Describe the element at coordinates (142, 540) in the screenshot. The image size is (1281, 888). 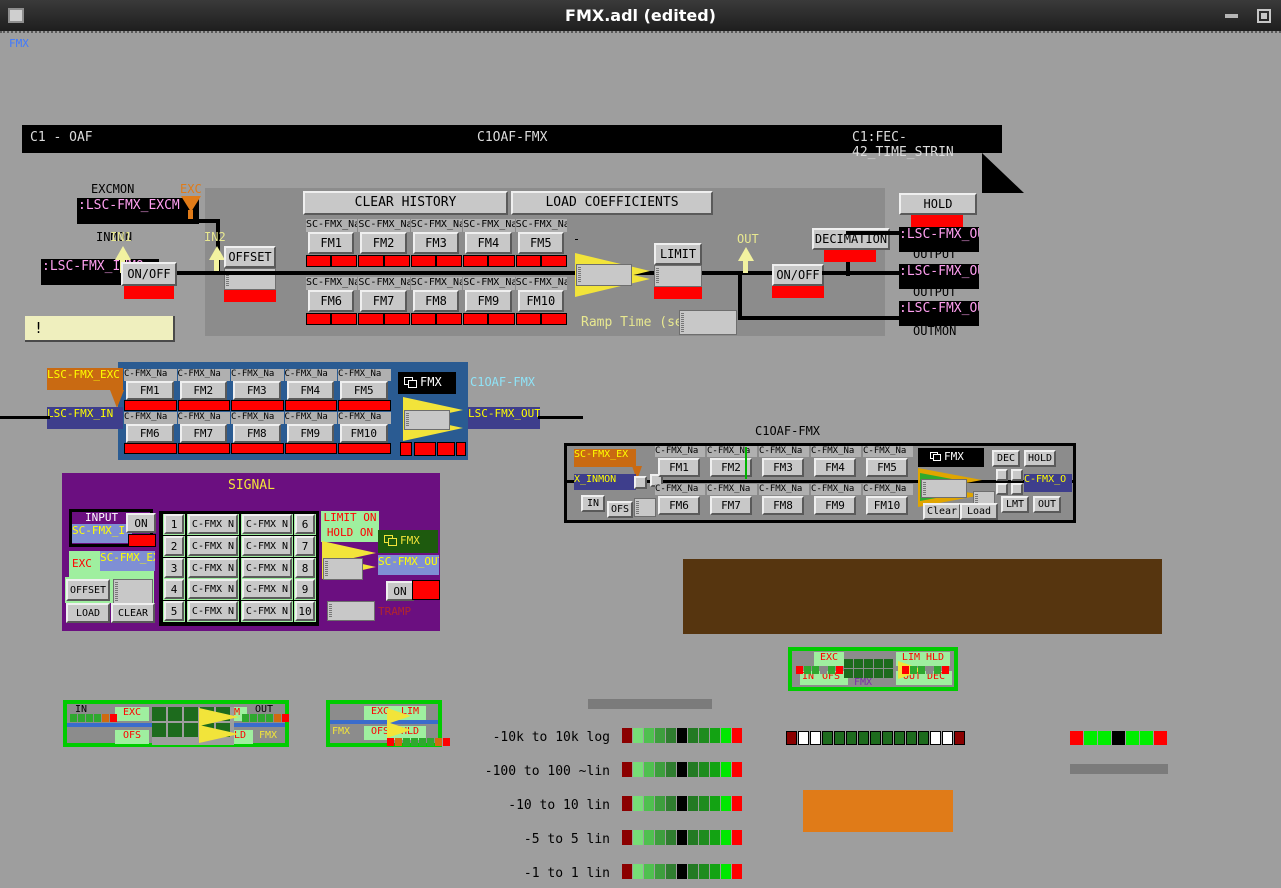
I see `signal-on-indicator` at that location.